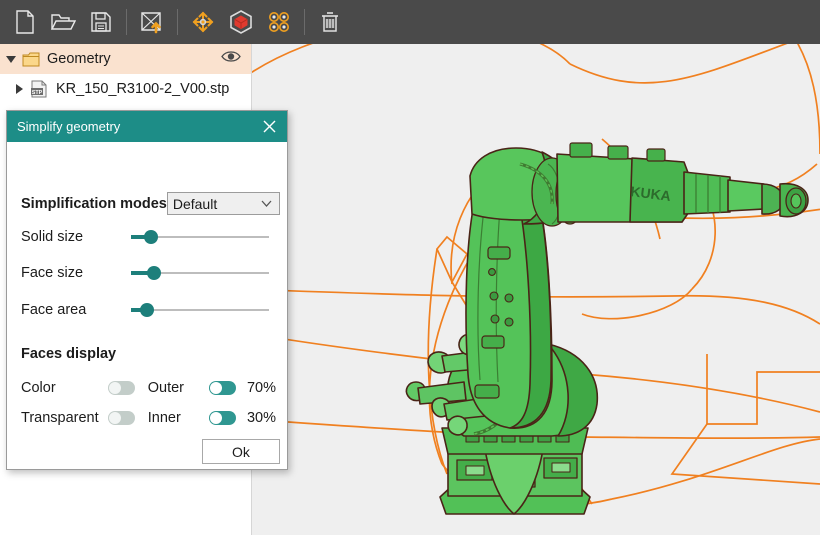 This screenshot has height=535, width=820. I want to click on cube-icon, so click(241, 22).